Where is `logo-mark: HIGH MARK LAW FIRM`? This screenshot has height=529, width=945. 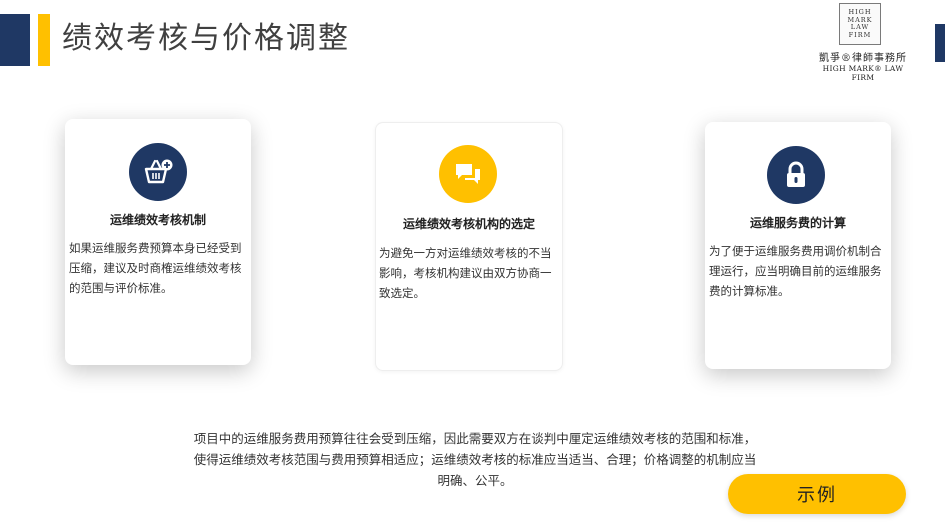 logo-mark: HIGH MARK LAW FIRM is located at coordinates (860, 24).